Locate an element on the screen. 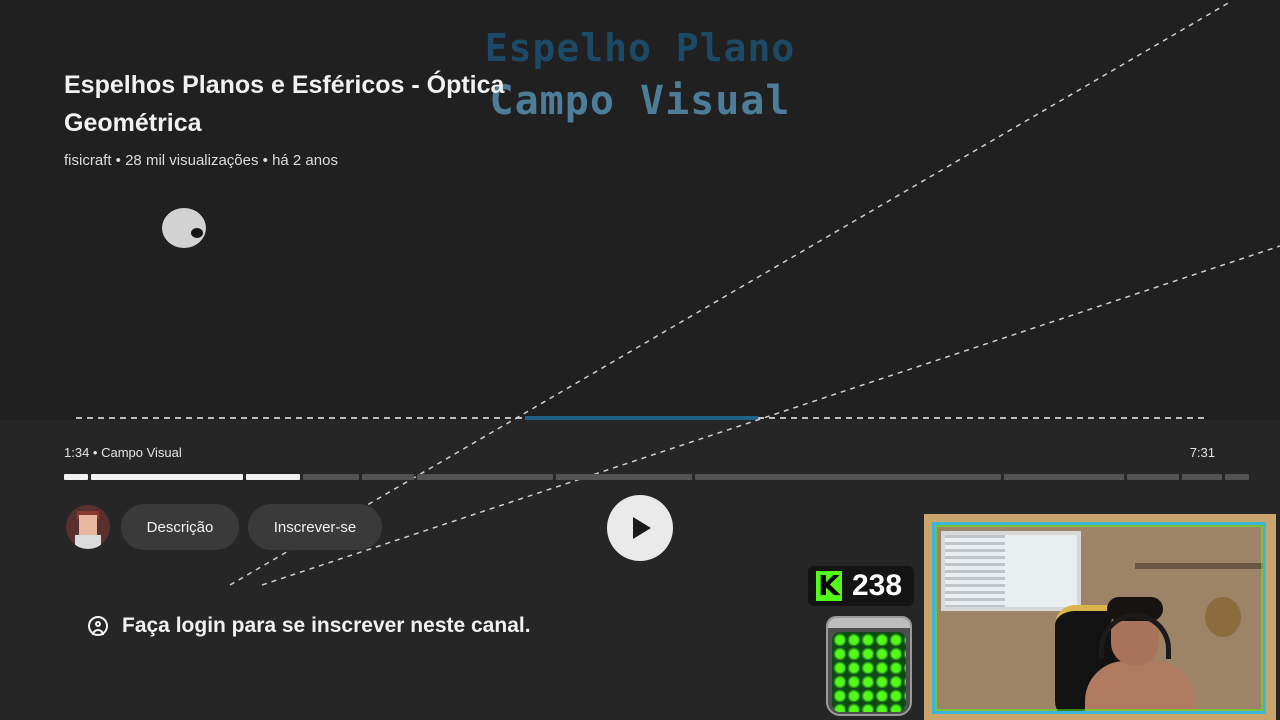  play-button is located at coordinates (640, 528).